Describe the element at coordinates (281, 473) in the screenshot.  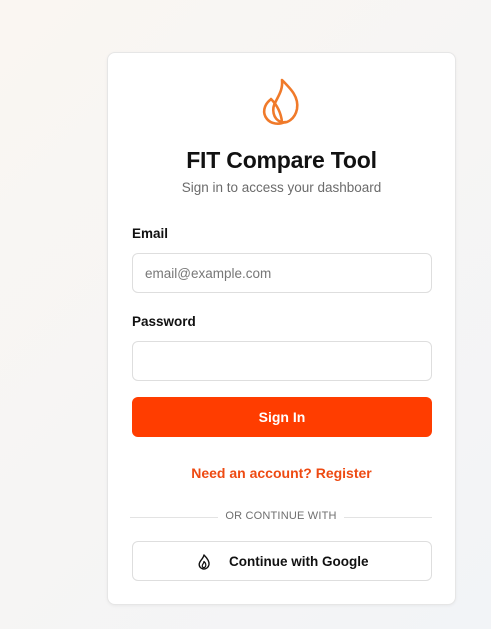
I see `register-link: Need an account? Register` at that location.